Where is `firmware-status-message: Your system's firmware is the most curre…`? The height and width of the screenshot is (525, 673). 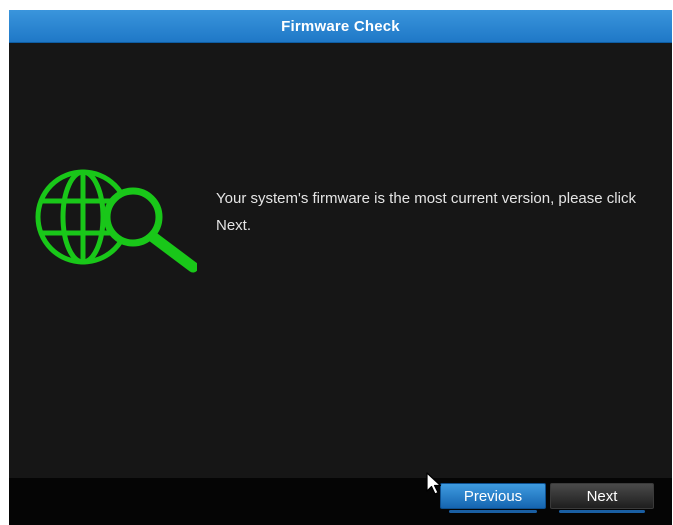 firmware-status-message: Your system's firmware is the most curre… is located at coordinates (426, 212).